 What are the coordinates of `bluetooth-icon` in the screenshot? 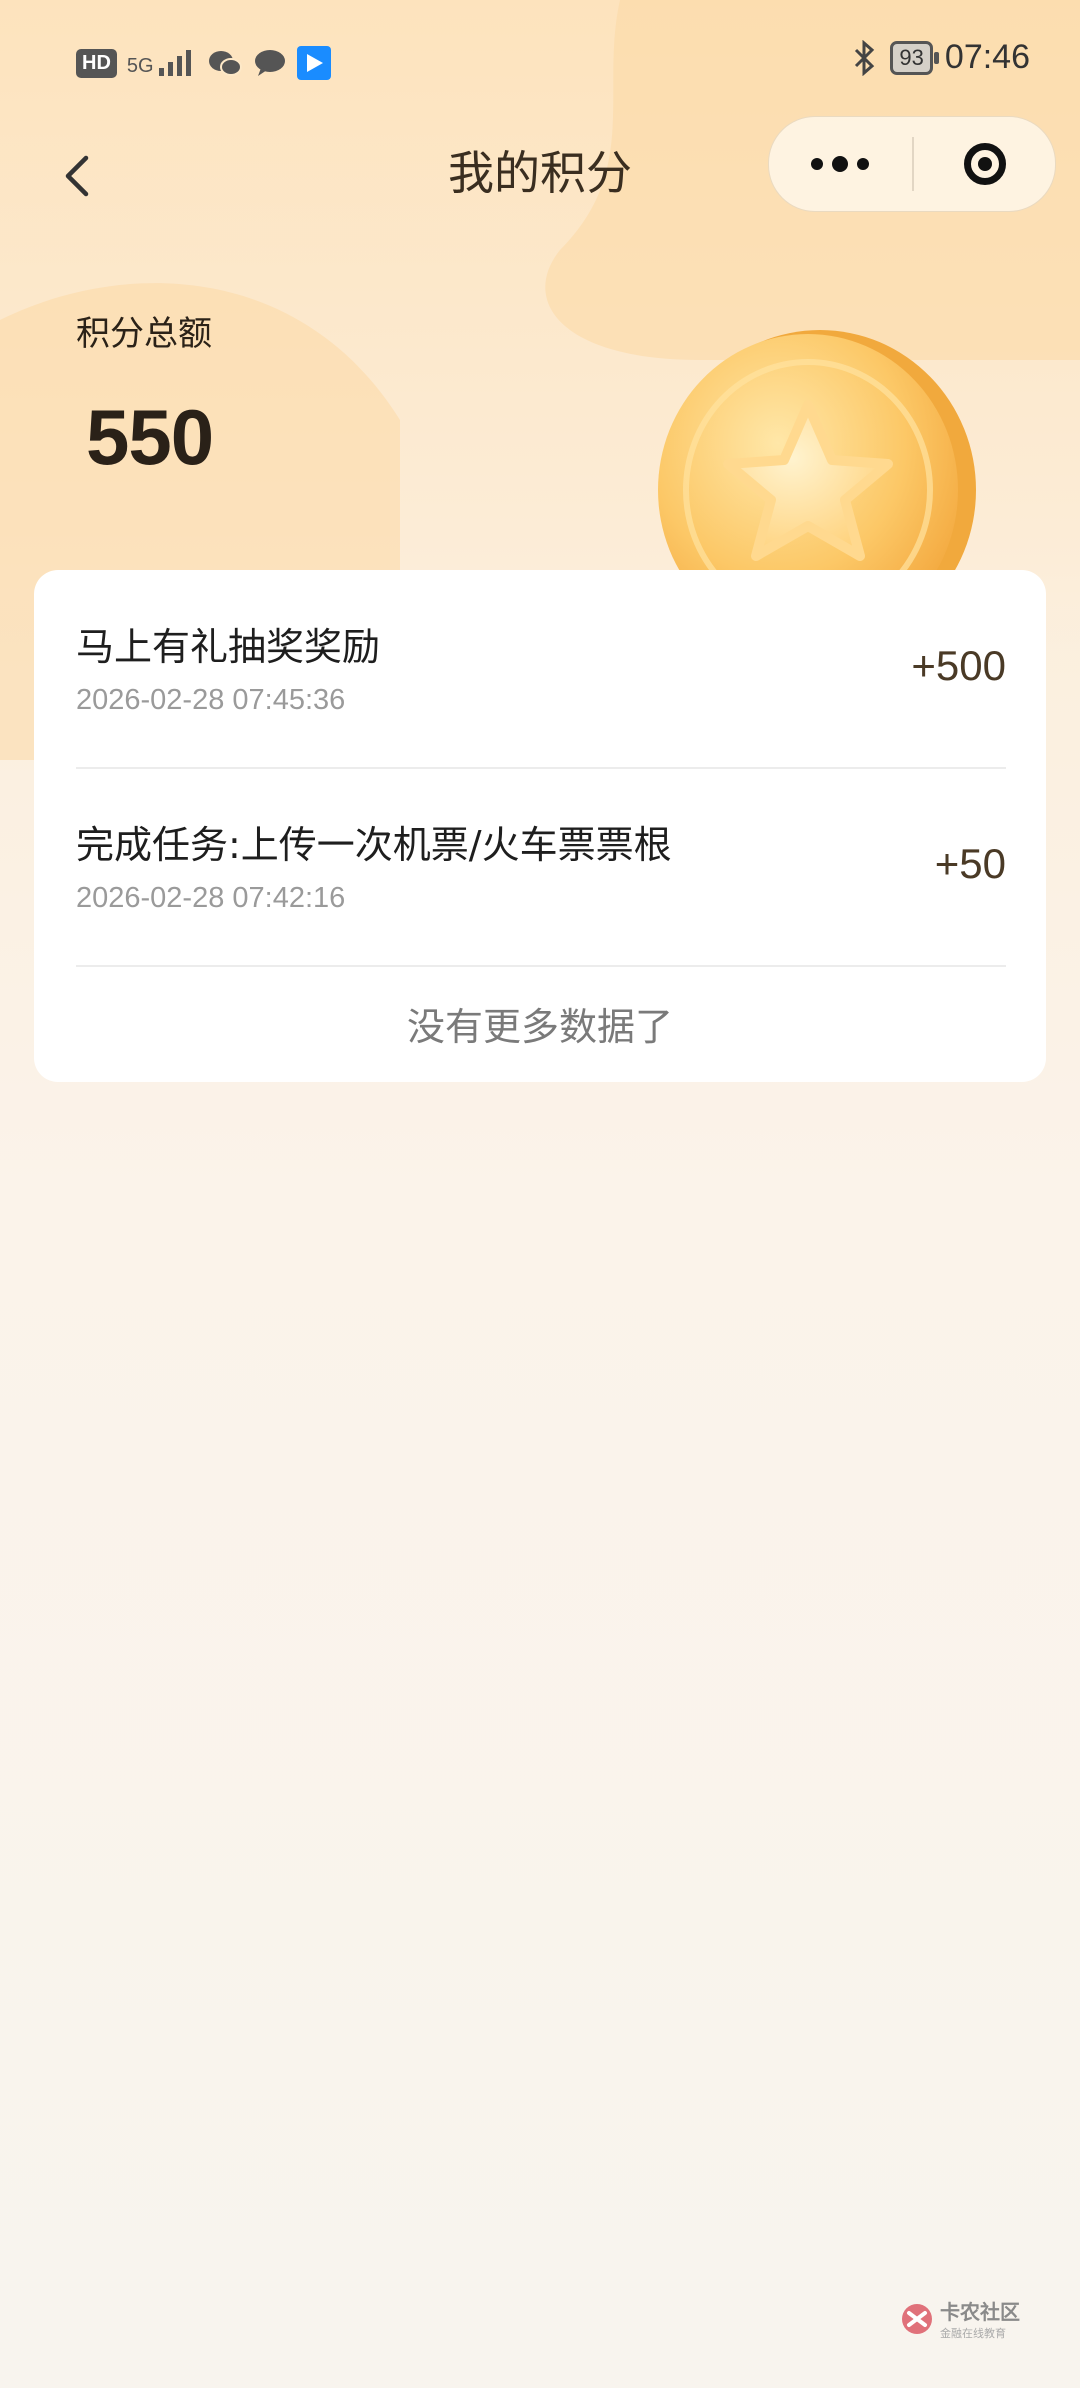 It's located at (865, 57).